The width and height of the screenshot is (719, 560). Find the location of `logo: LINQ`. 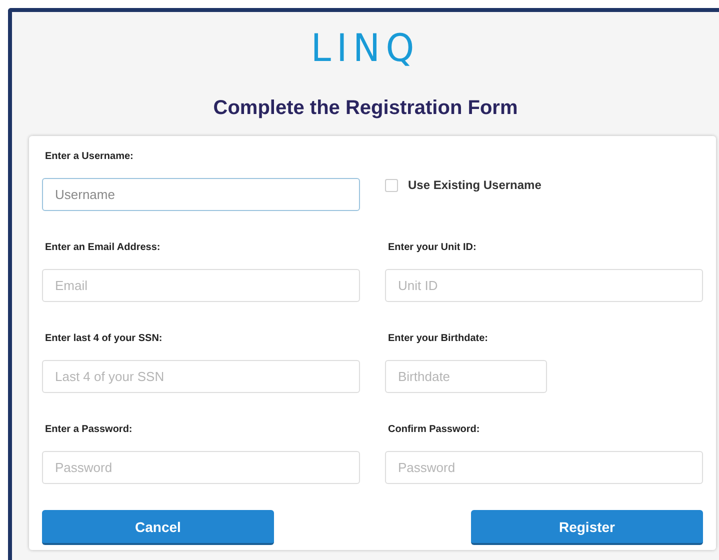

logo: LINQ is located at coordinates (365, 48).